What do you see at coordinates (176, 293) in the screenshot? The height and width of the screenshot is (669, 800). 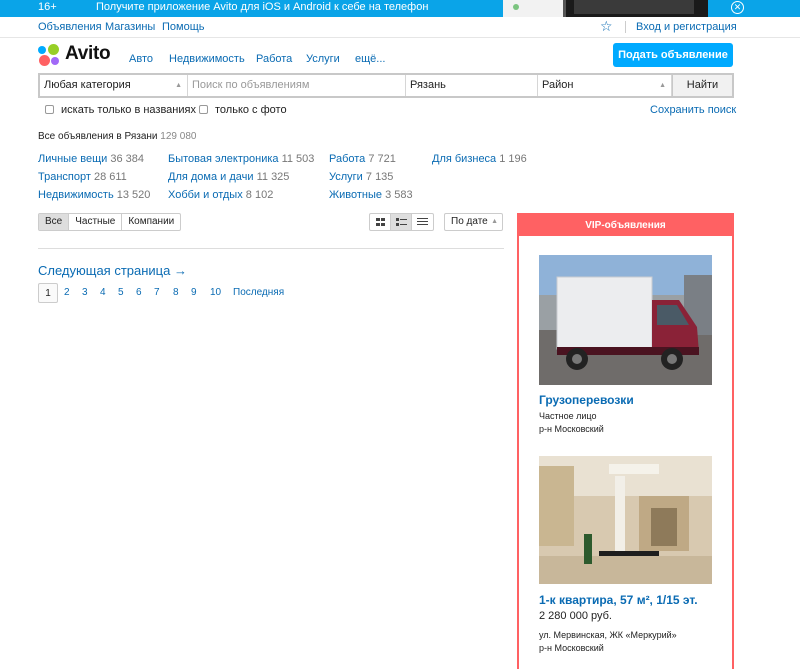 I see `page-link: 8` at bounding box center [176, 293].